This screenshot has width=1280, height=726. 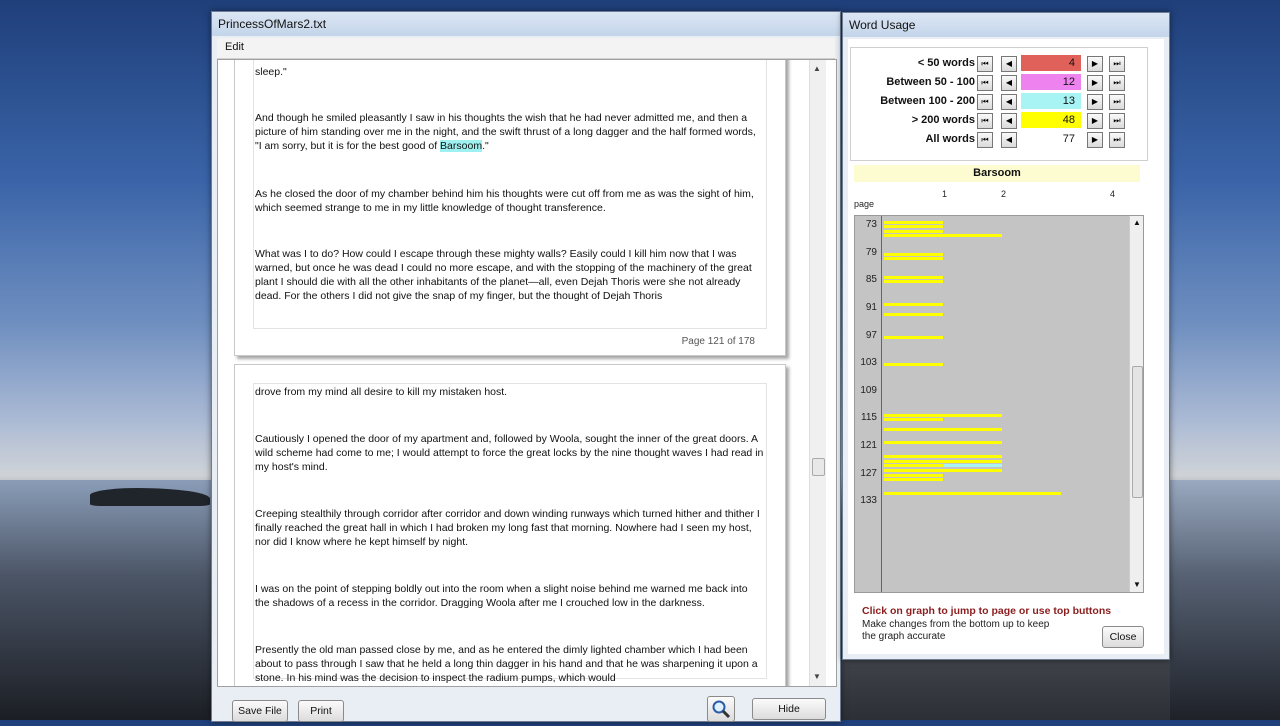 What do you see at coordinates (999, 63) in the screenshot?
I see `word-count-row: < 50 words ⏮ ◀ ▶ ⏭ 4` at bounding box center [999, 63].